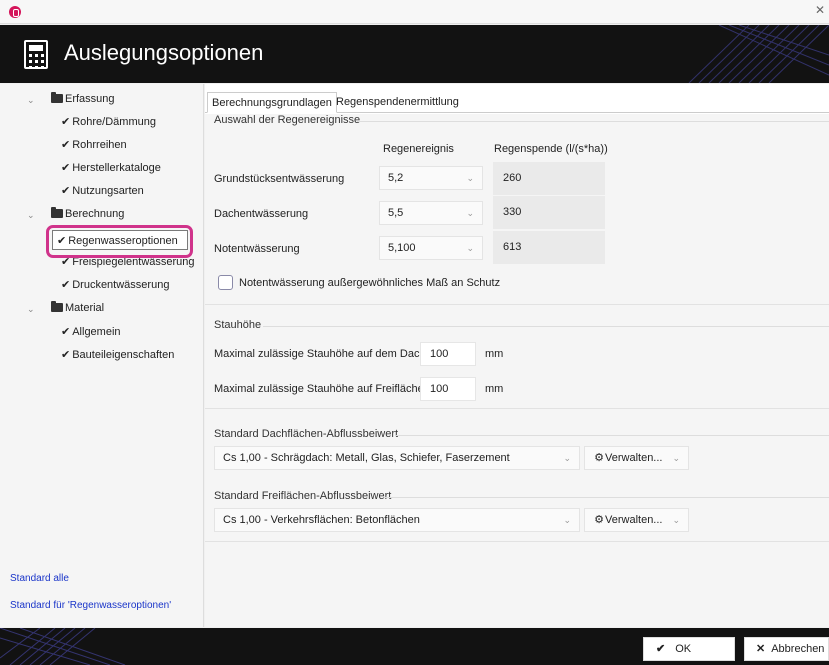  I want to click on reset-all-link: Standard alle, so click(39, 578).